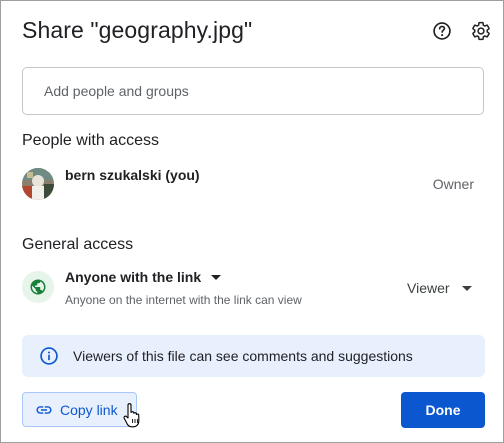 The width and height of the screenshot is (504, 443). I want to click on general-access-selected: Anyone with the link, so click(133, 277).